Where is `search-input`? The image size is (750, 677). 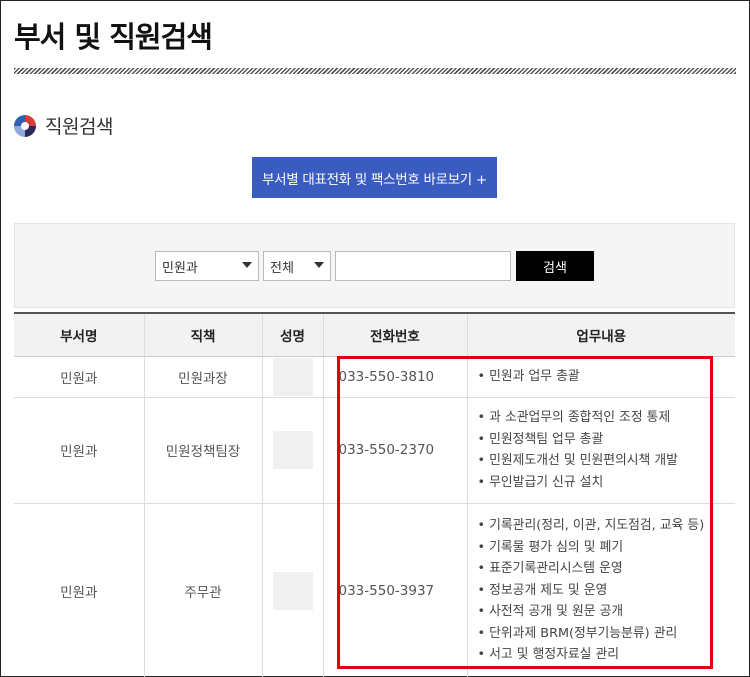 search-input is located at coordinates (423, 266).